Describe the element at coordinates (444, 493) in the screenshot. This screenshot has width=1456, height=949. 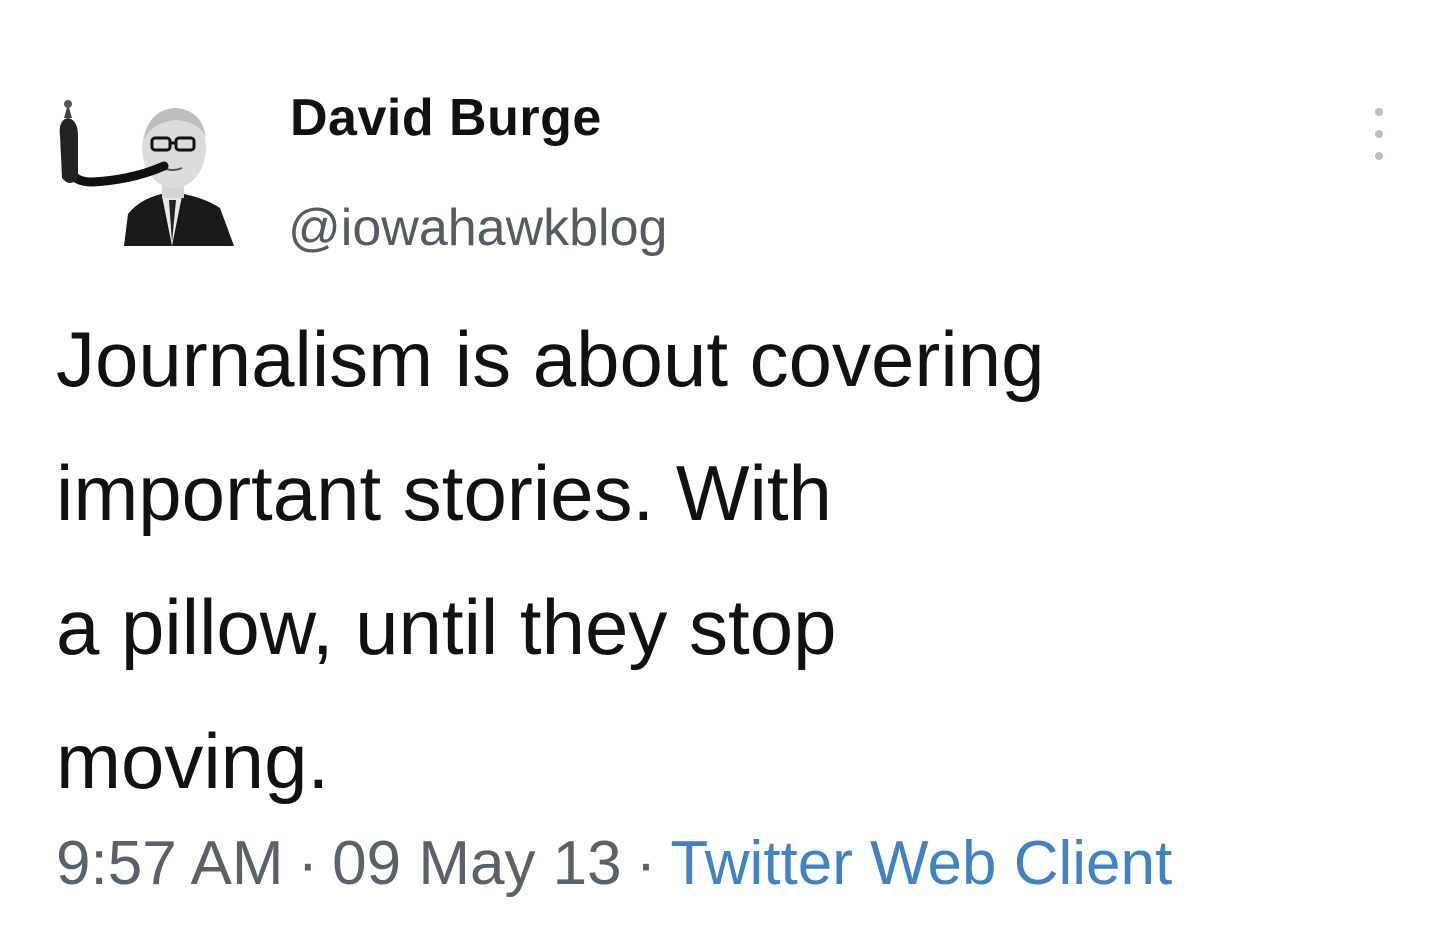
I see `tweet-text-line: important stories. With` at that location.